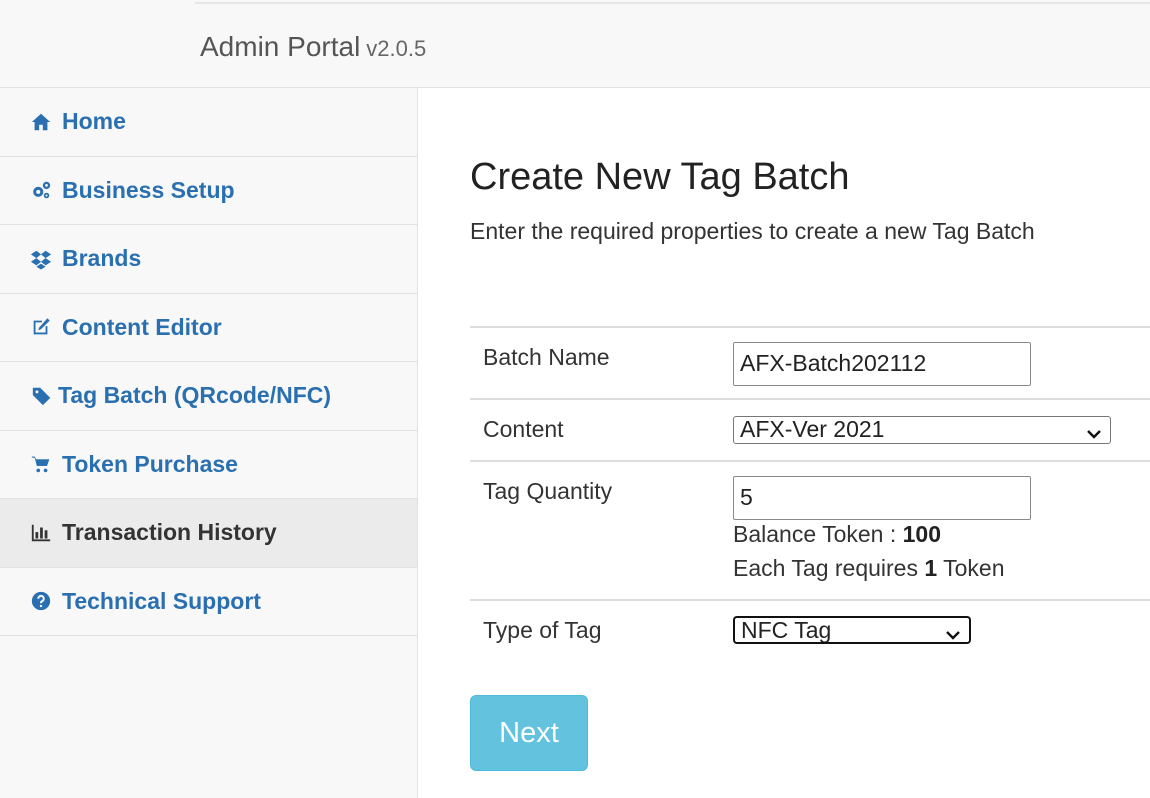  I want to click on sidebar-item-tag-batch: Tag Batch (QRcode/NFC), so click(208, 396).